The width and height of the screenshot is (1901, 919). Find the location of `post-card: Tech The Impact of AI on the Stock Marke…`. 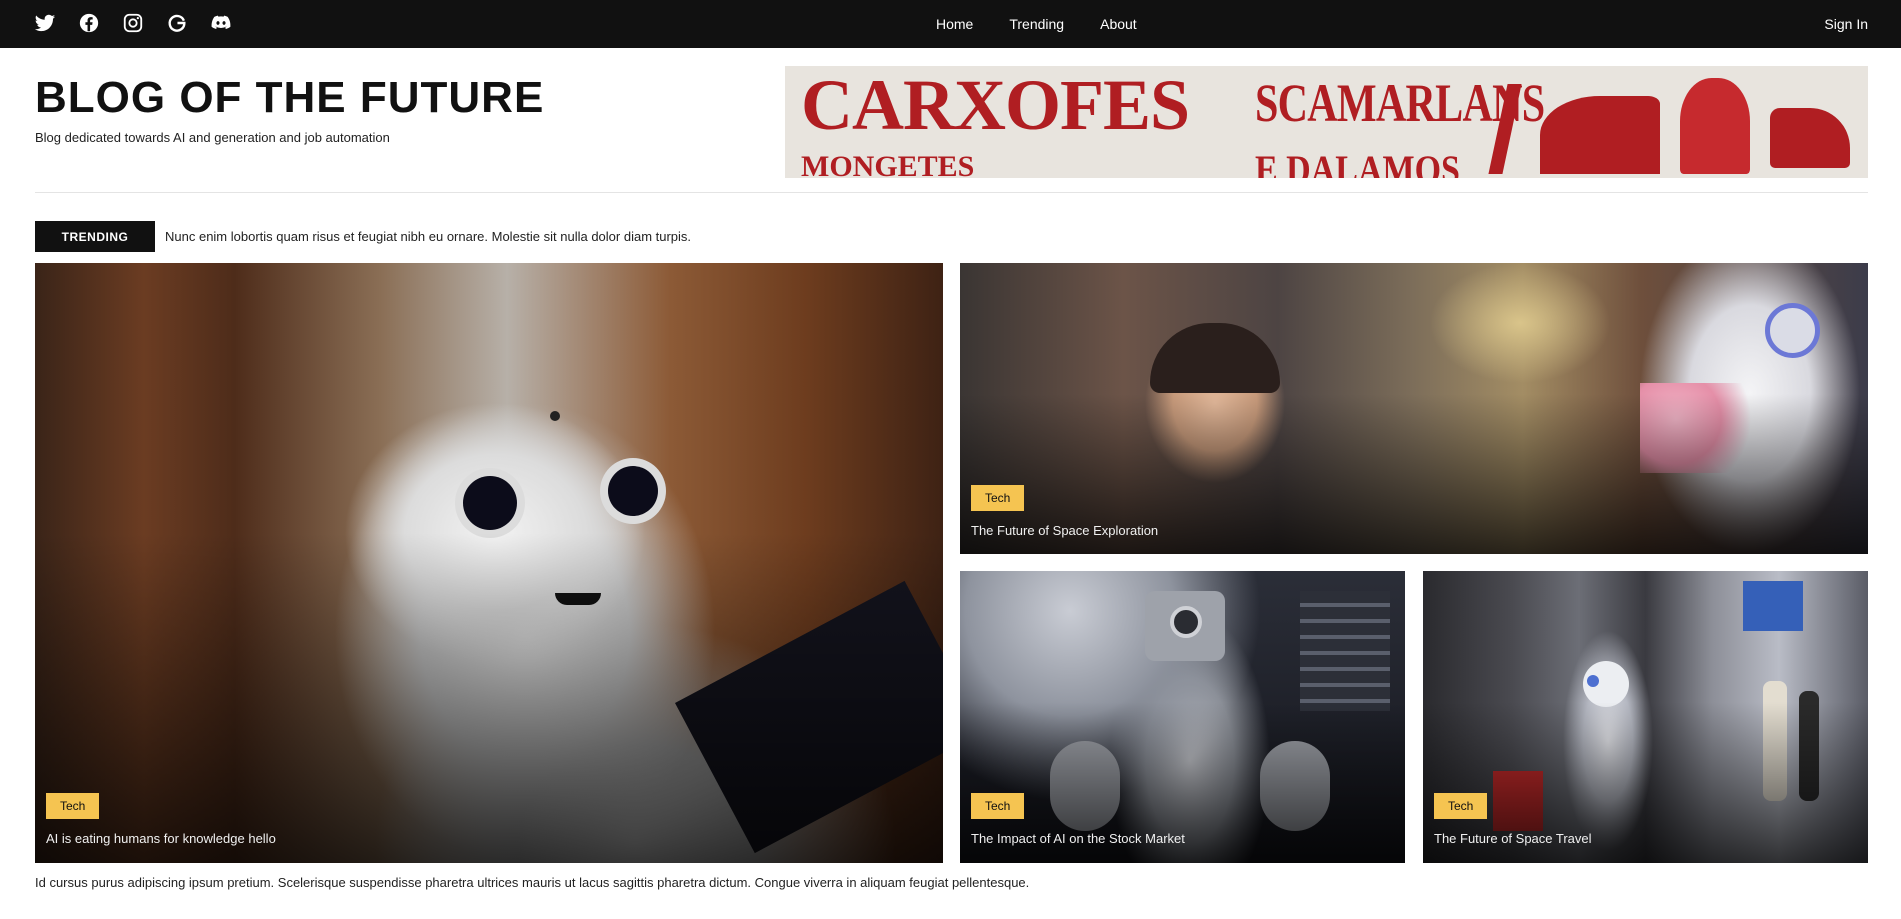

post-card: Tech The Impact of AI on the Stock Marke… is located at coordinates (1182, 717).